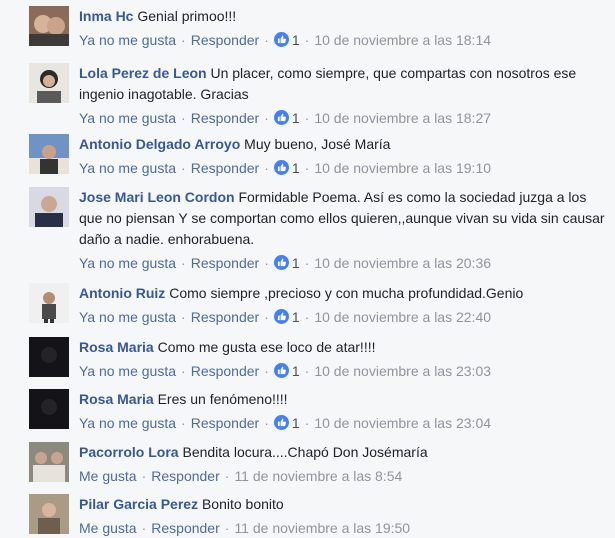 This screenshot has height=538, width=615. I want to click on comment-timestamp: 10 de noviembre a las 23:03, so click(402, 371).